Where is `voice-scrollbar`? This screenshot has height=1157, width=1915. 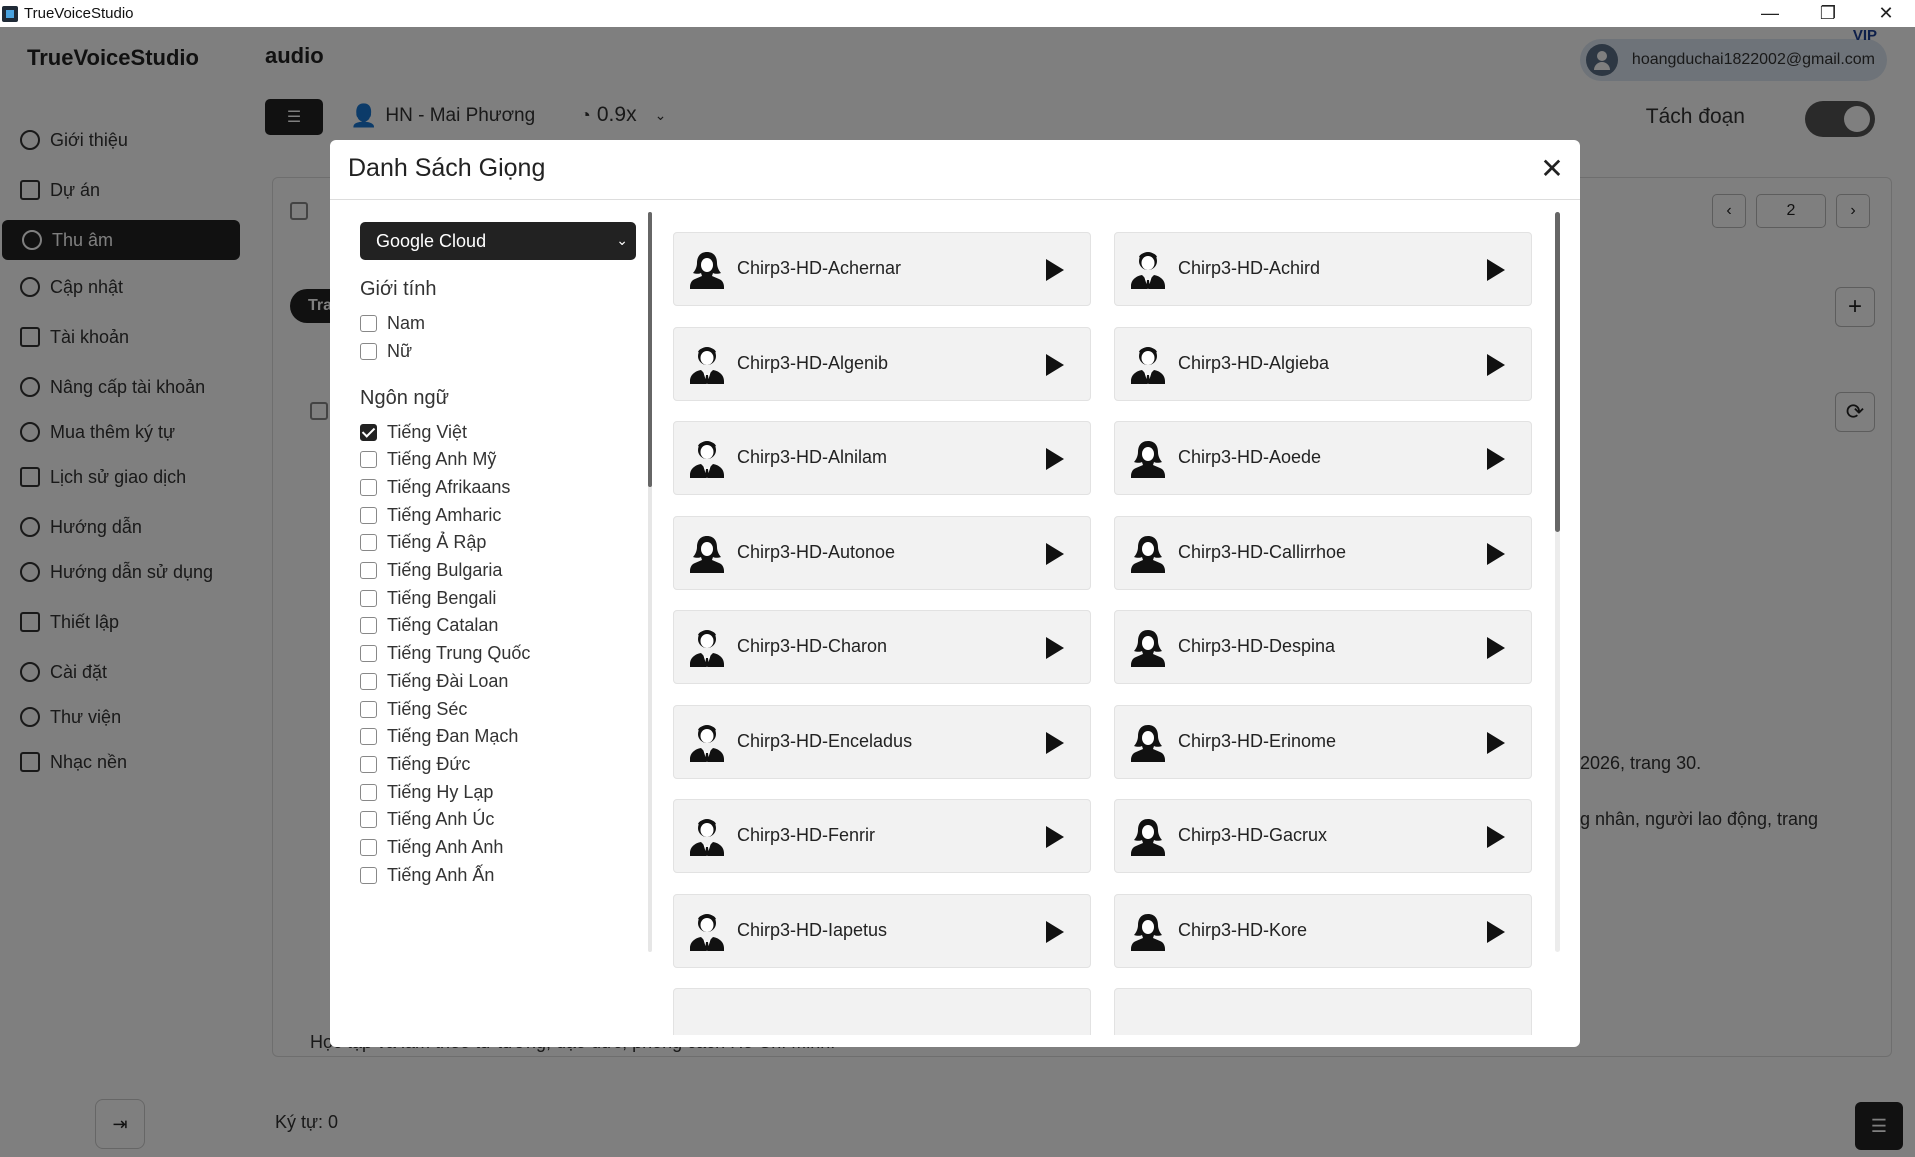 voice-scrollbar is located at coordinates (1557, 372).